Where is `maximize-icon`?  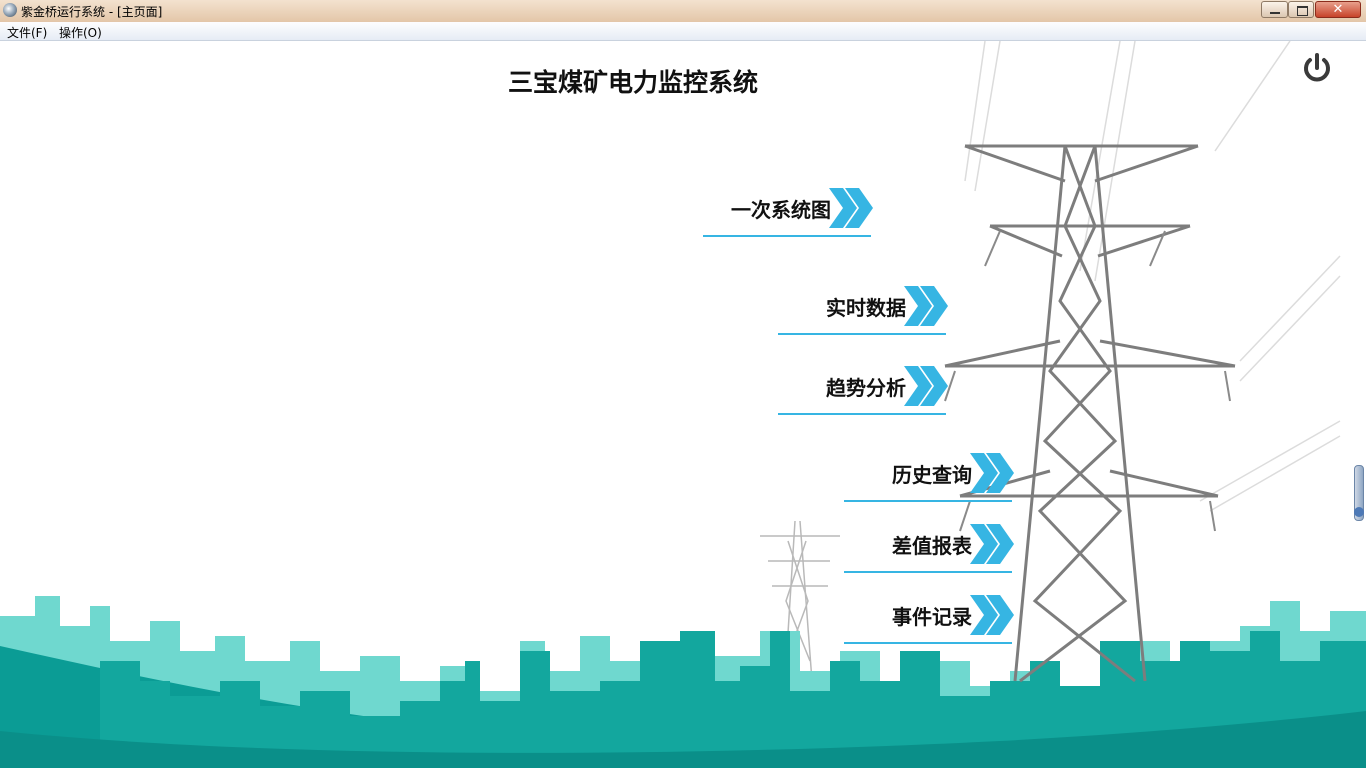
maximize-icon is located at coordinates (1302, 11).